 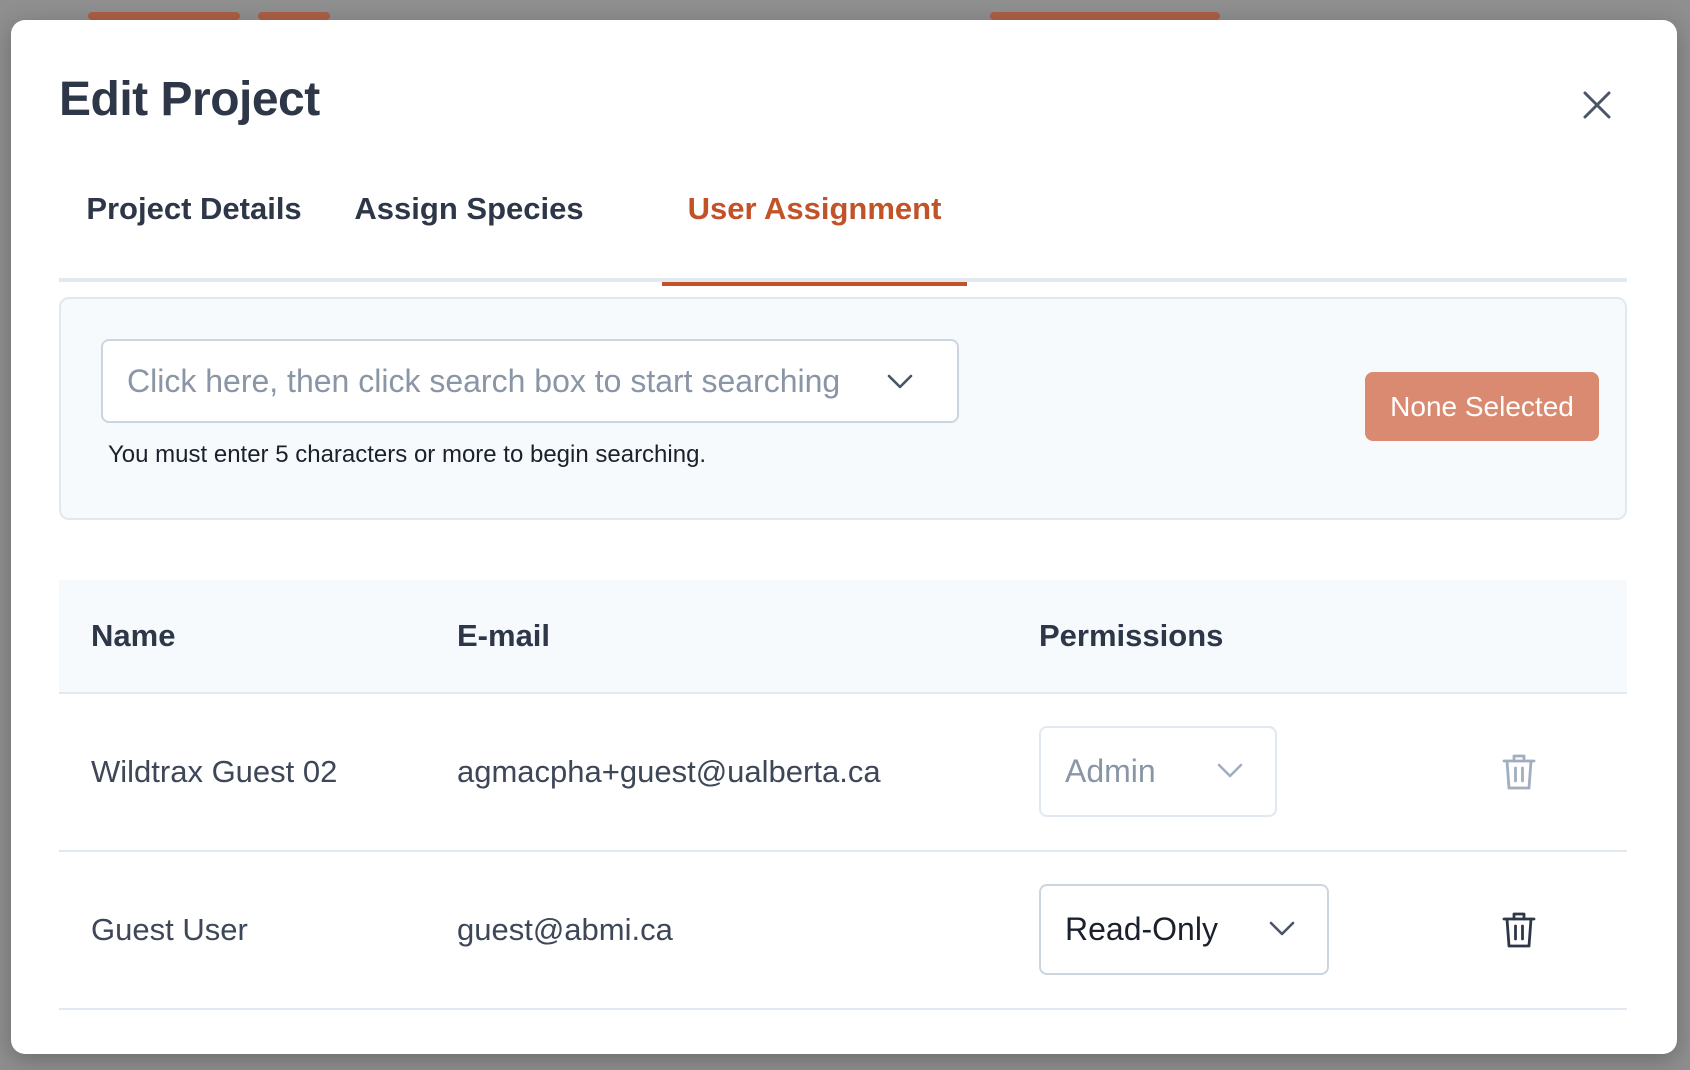 What do you see at coordinates (1141, 929) in the screenshot?
I see `permission-value: Read-Only` at bounding box center [1141, 929].